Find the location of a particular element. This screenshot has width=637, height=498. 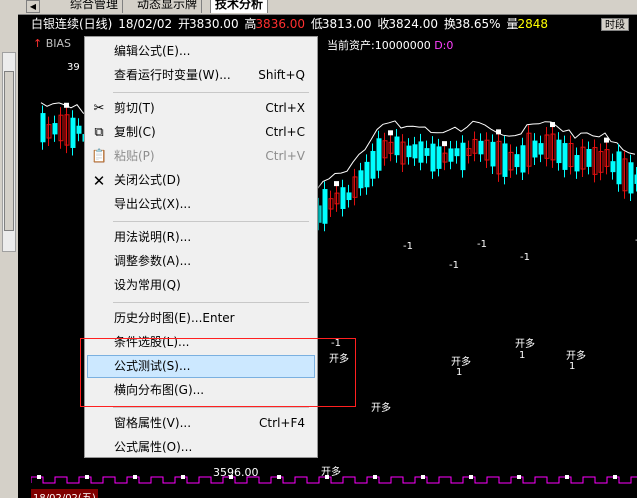

menu-item-copy: ⧉ 复制(C) Ctrl+C is located at coordinates (201, 132).